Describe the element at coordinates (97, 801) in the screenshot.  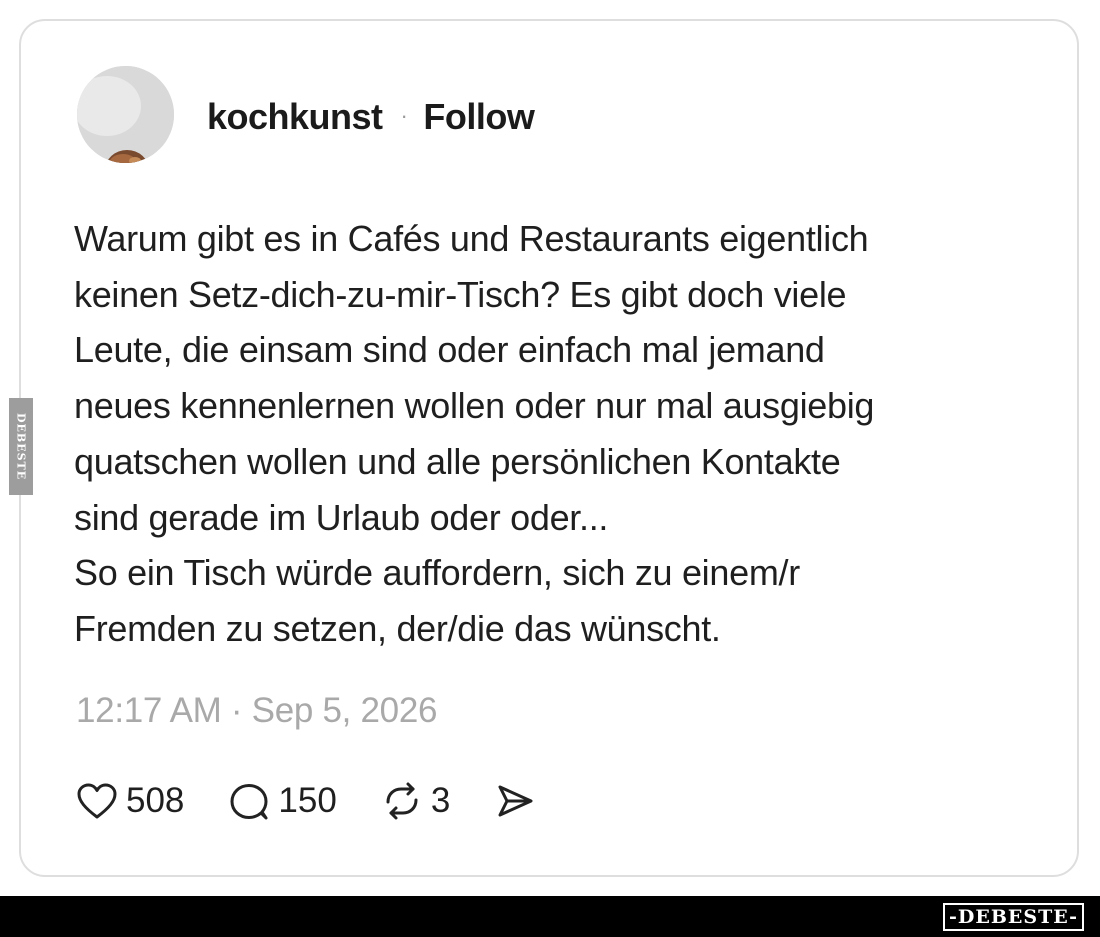
I see `heart-icon` at that location.